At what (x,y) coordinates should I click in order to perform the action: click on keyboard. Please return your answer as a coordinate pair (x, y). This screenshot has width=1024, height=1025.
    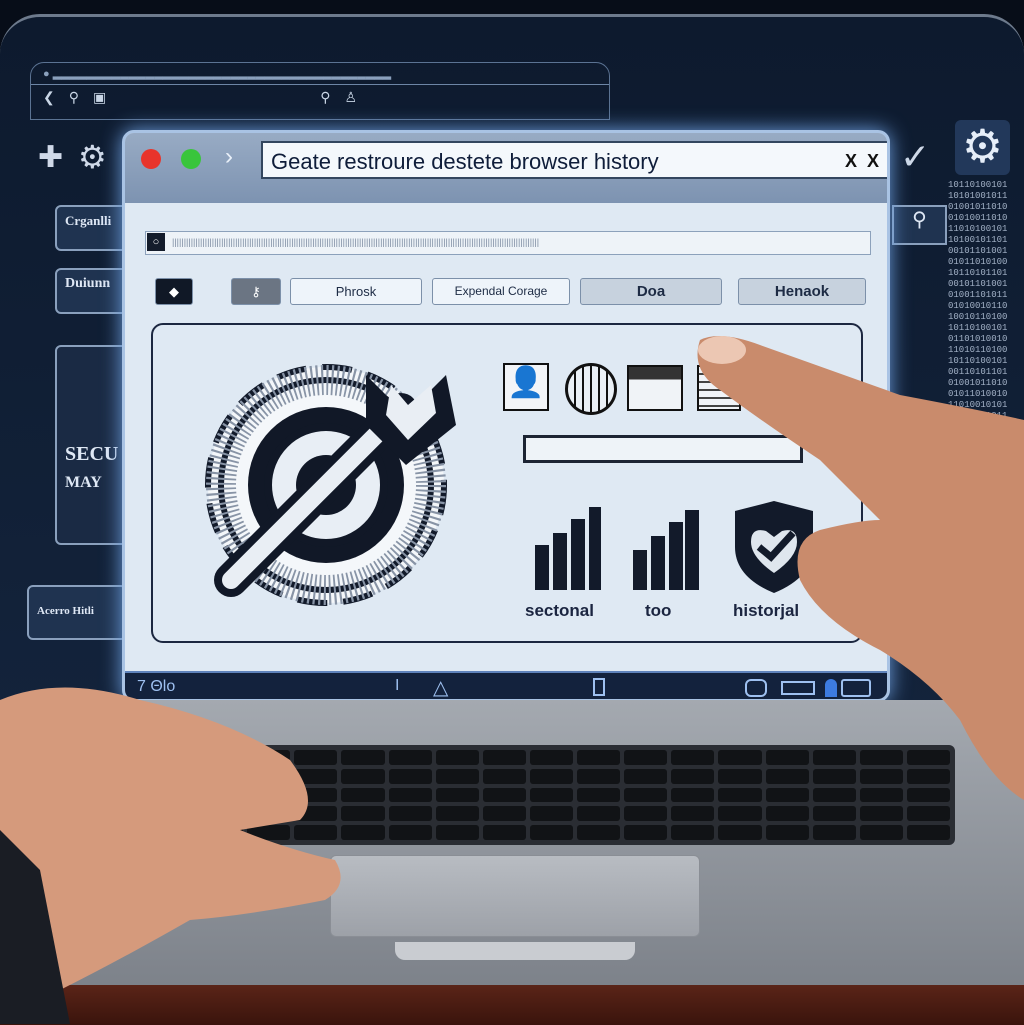
    Looking at the image, I should click on (575, 795).